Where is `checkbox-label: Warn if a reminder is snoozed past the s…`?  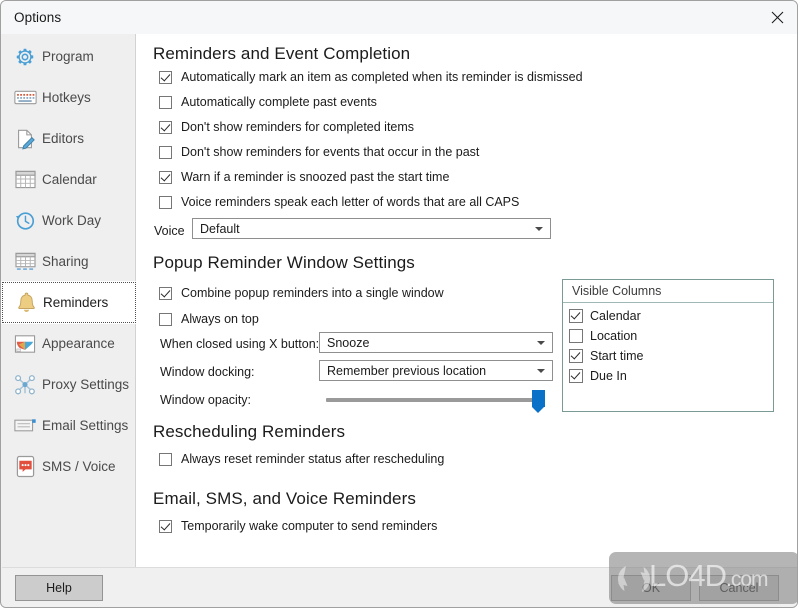
checkbox-label: Warn if a reminder is snoozed past the s… is located at coordinates (315, 177).